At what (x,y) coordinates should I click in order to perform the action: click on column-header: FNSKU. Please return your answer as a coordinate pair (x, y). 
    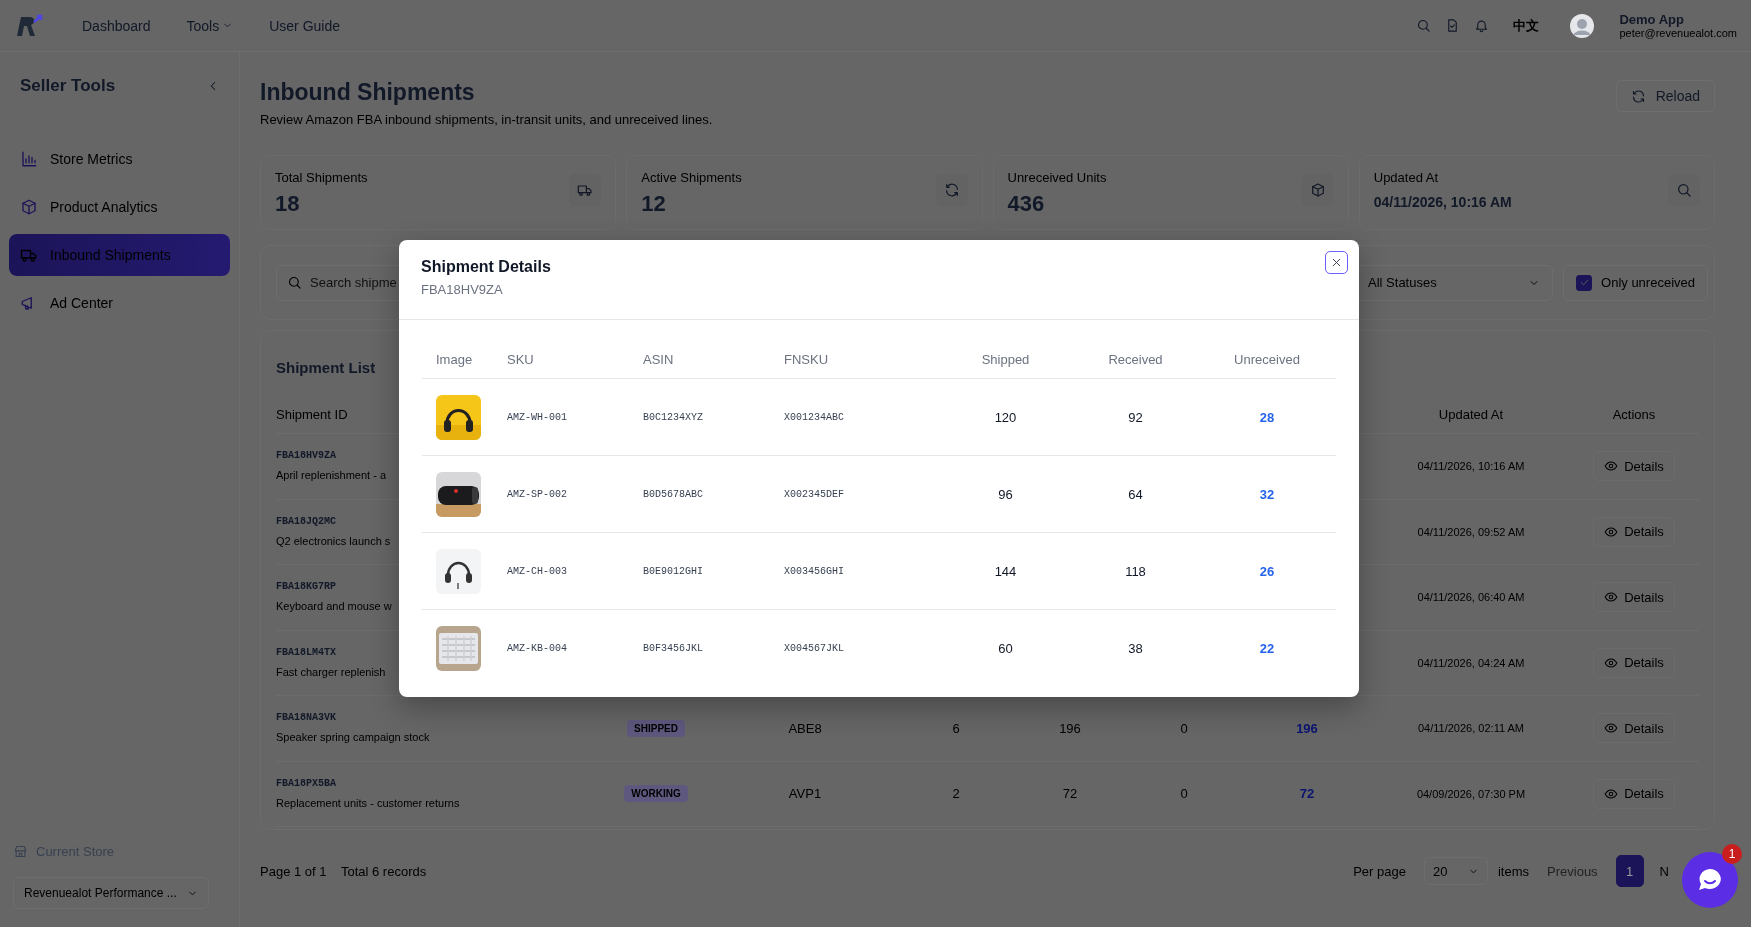
    Looking at the image, I should click on (807, 359).